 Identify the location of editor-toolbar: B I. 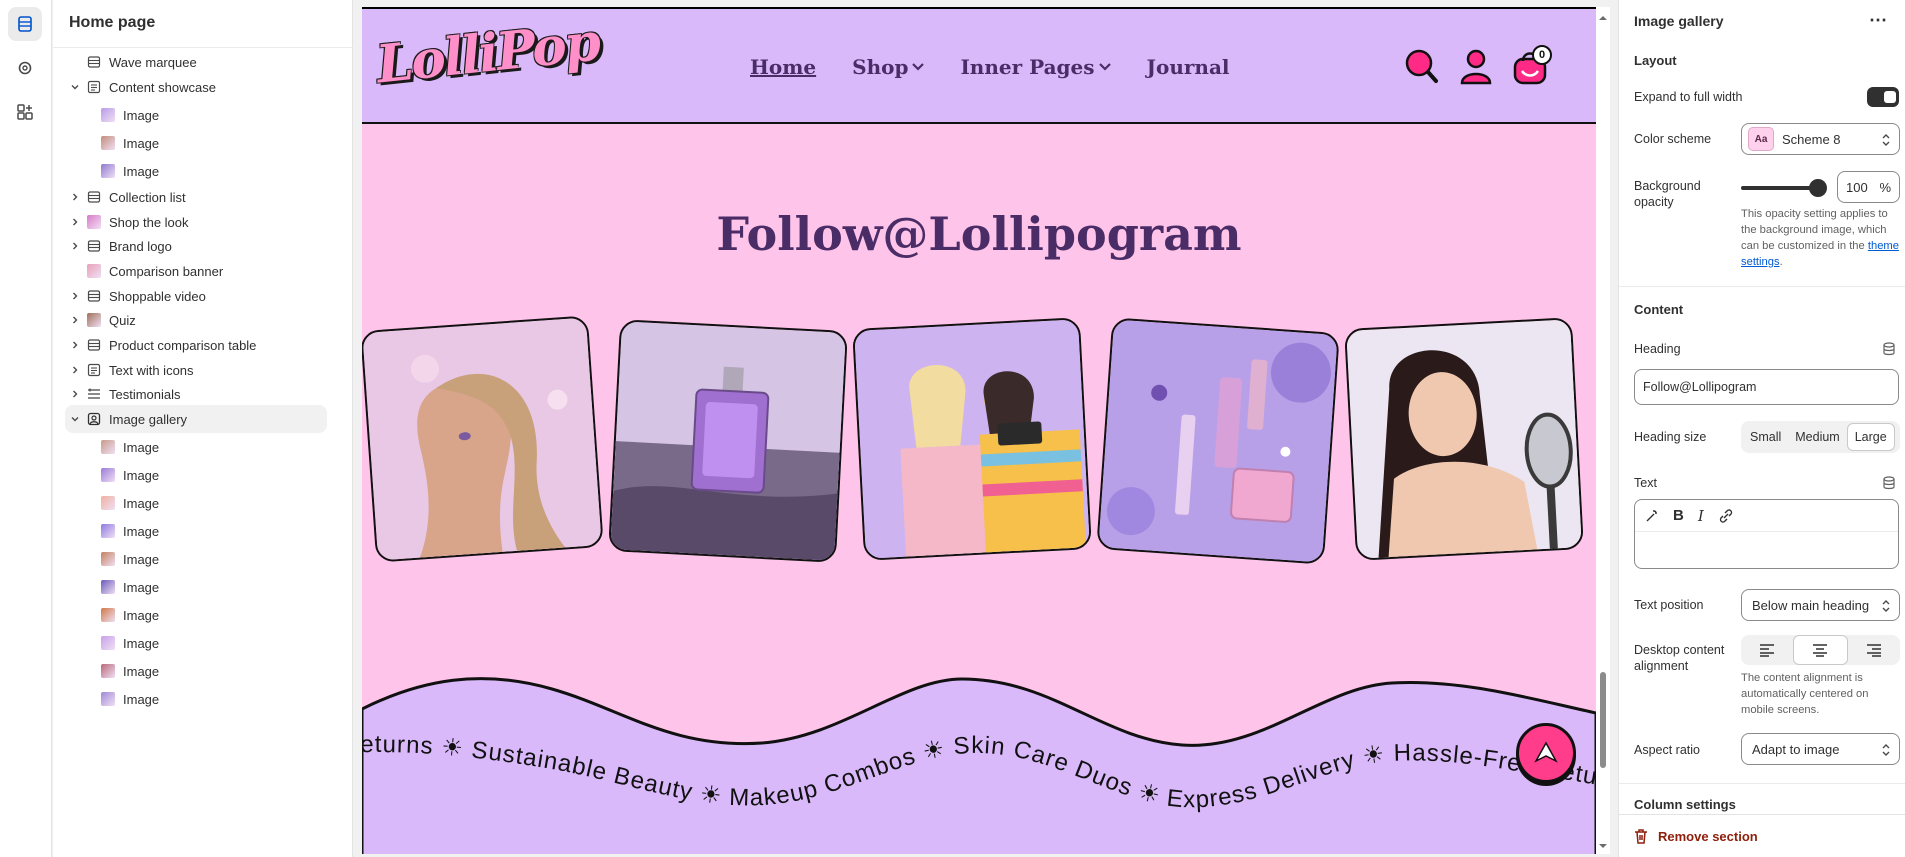
(1766, 516).